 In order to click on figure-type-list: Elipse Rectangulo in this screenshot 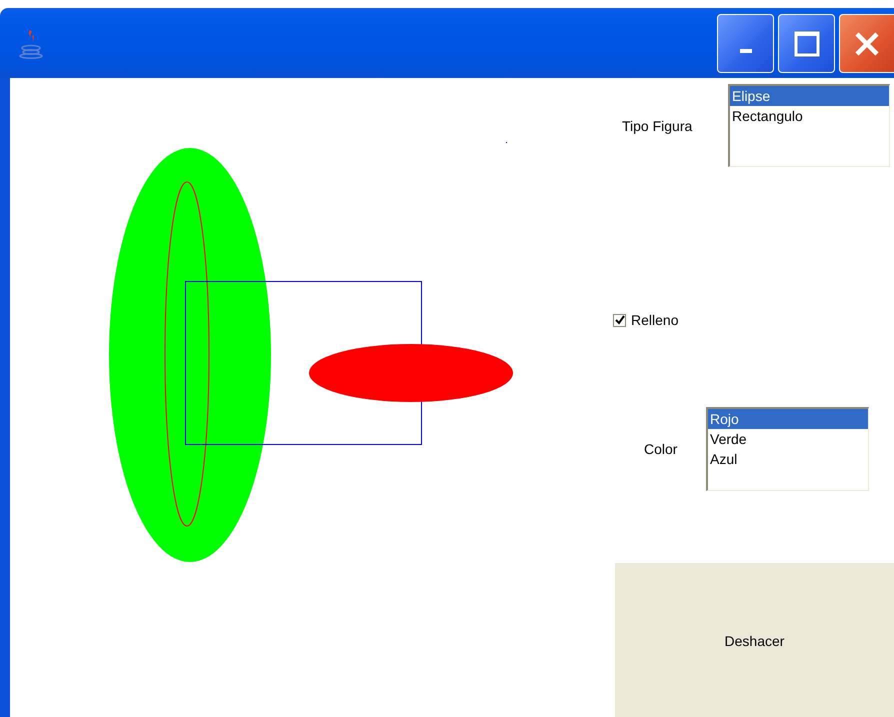, I will do `click(809, 125)`.